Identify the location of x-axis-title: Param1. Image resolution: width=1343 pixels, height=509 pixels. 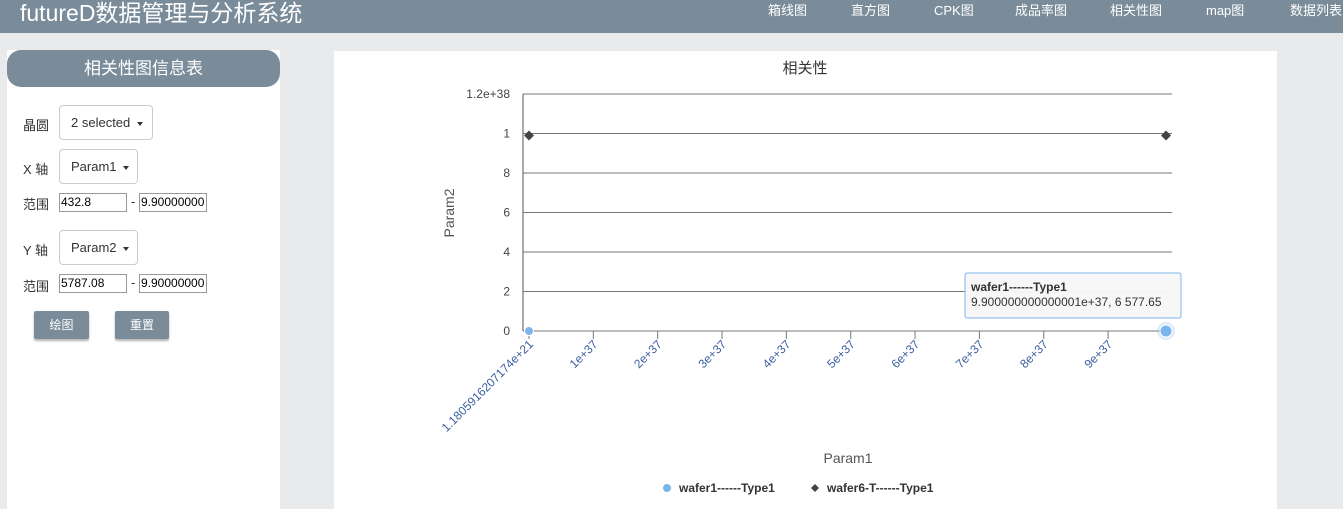
(847, 458).